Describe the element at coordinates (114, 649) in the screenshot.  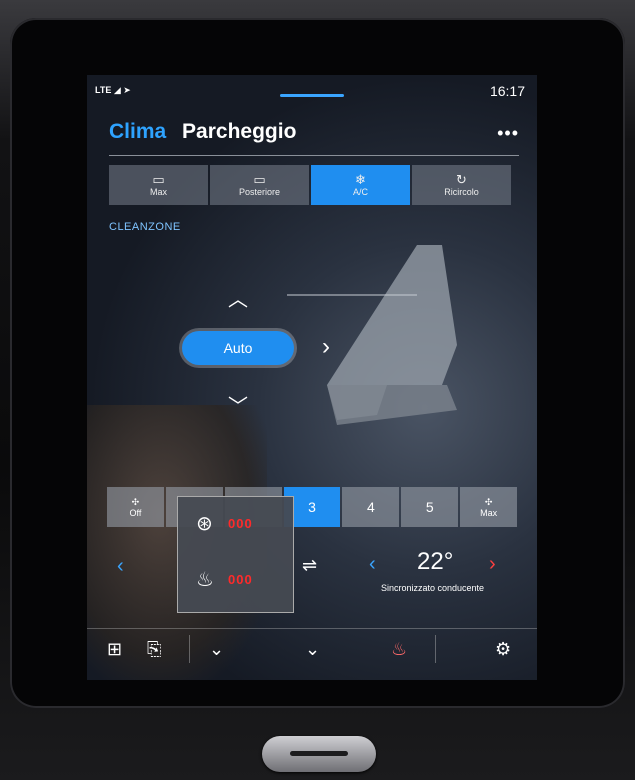
I see `grid-apps-icon: ⊞` at that location.